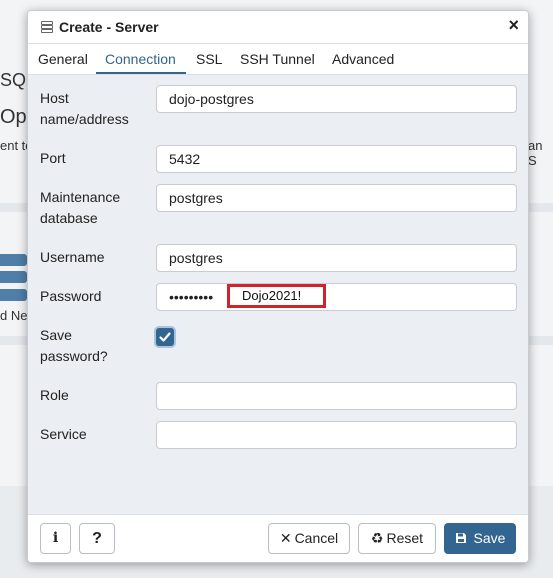  Describe the element at coordinates (363, 59) in the screenshot. I see `tab-advanced: Advanced` at that location.